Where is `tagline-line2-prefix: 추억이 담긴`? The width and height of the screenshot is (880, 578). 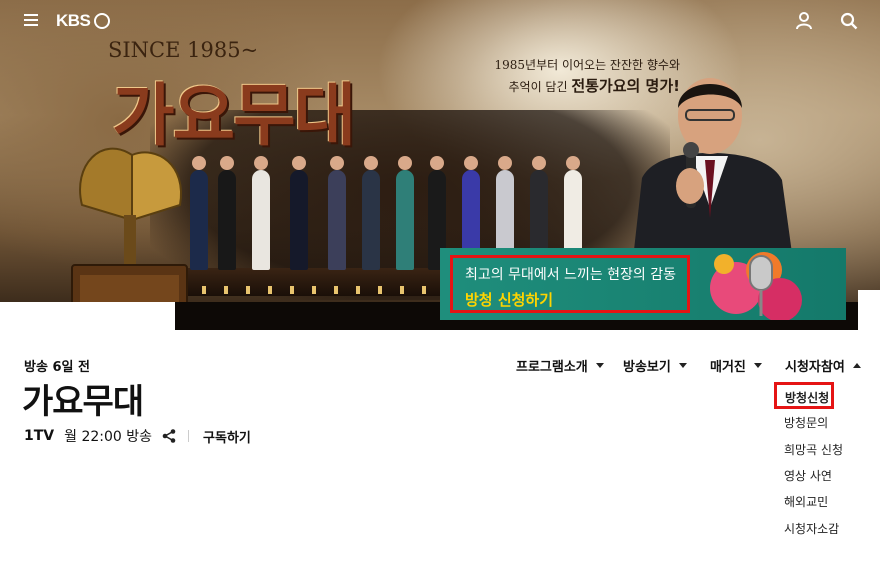 tagline-line2-prefix: 추억이 담긴 is located at coordinates (540, 87).